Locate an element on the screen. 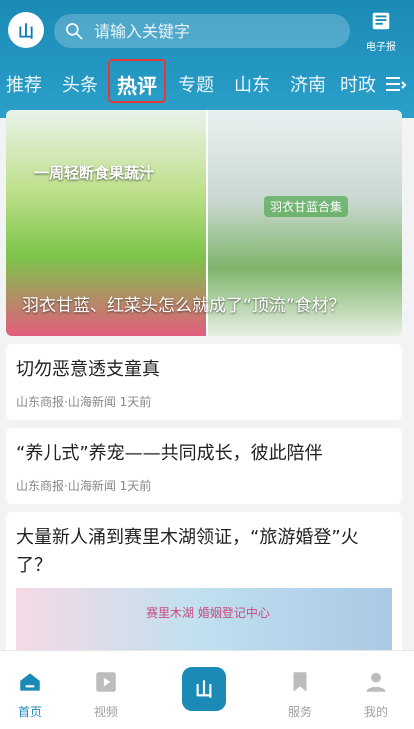 The width and height of the screenshot is (414, 729). newspaper-icon is located at coordinates (381, 21).